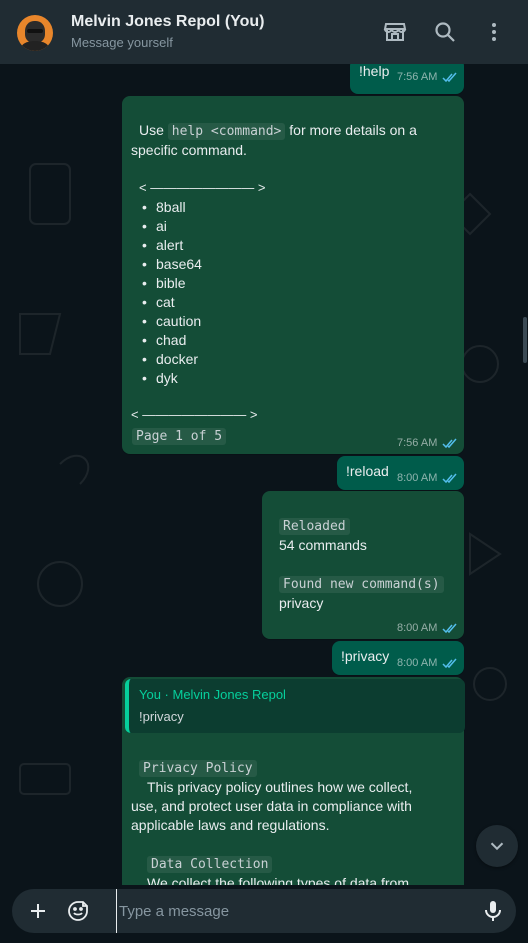  Describe the element at coordinates (172, 321) in the screenshot. I see `list-item: caution` at that location.